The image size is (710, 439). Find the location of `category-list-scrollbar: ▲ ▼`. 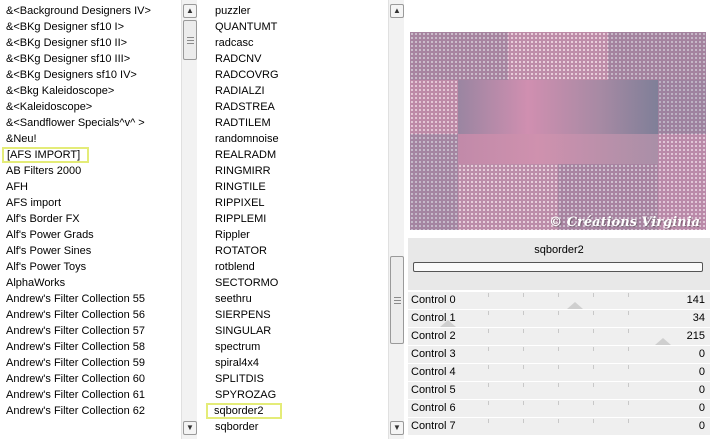

category-list-scrollbar: ▲ ▼ is located at coordinates (189, 219).